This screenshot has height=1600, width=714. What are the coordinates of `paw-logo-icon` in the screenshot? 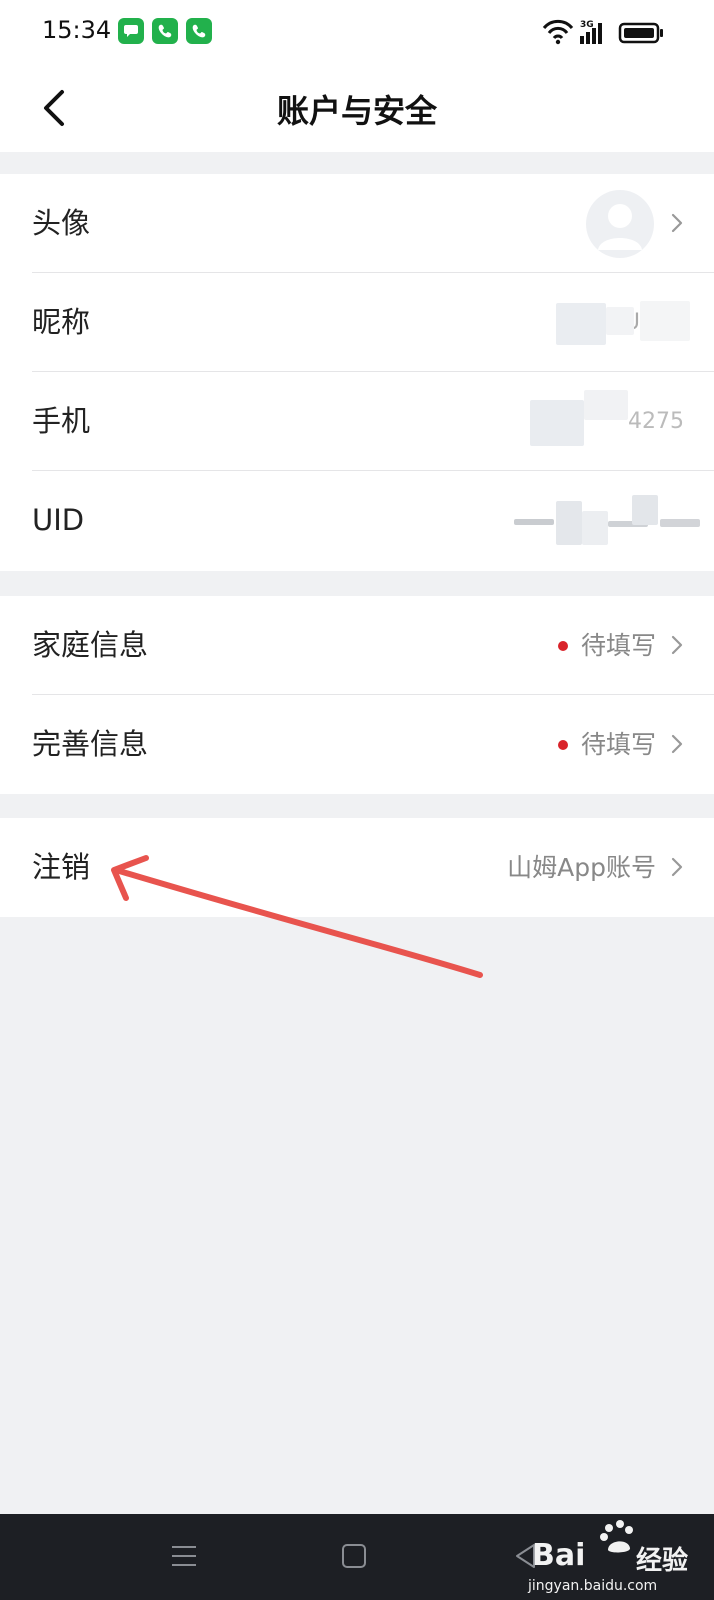 It's located at (616, 1536).